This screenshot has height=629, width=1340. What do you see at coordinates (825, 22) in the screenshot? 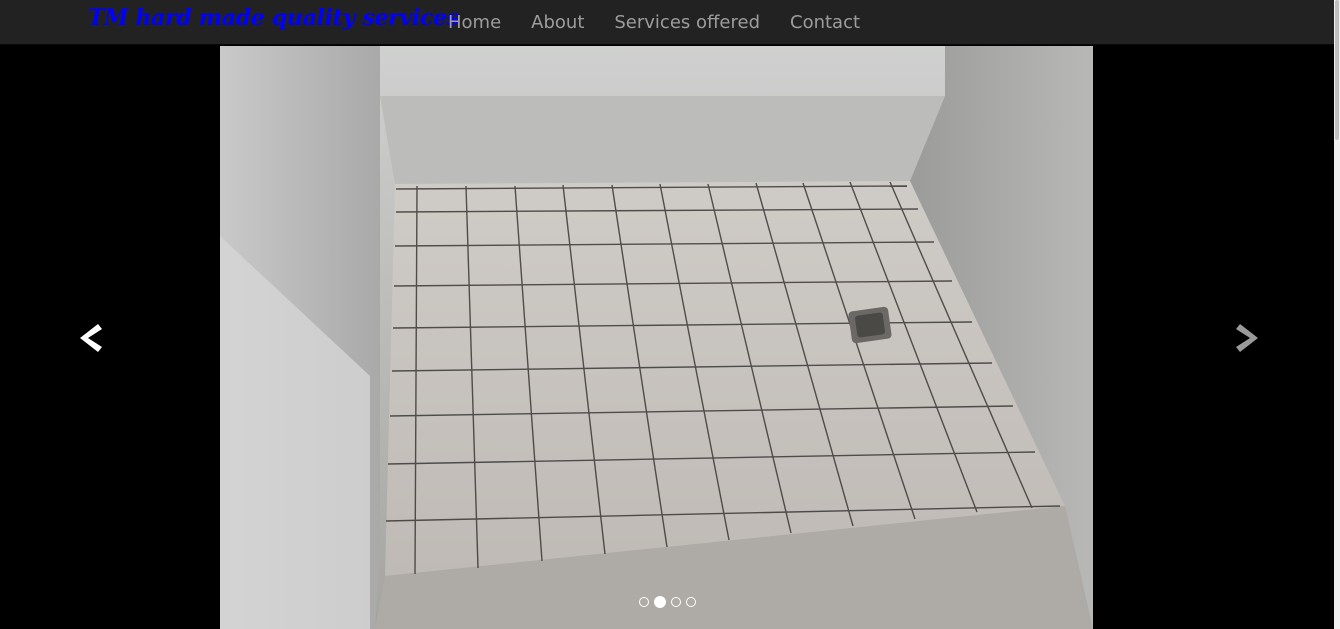
I see `nav-contact: Contact` at bounding box center [825, 22].